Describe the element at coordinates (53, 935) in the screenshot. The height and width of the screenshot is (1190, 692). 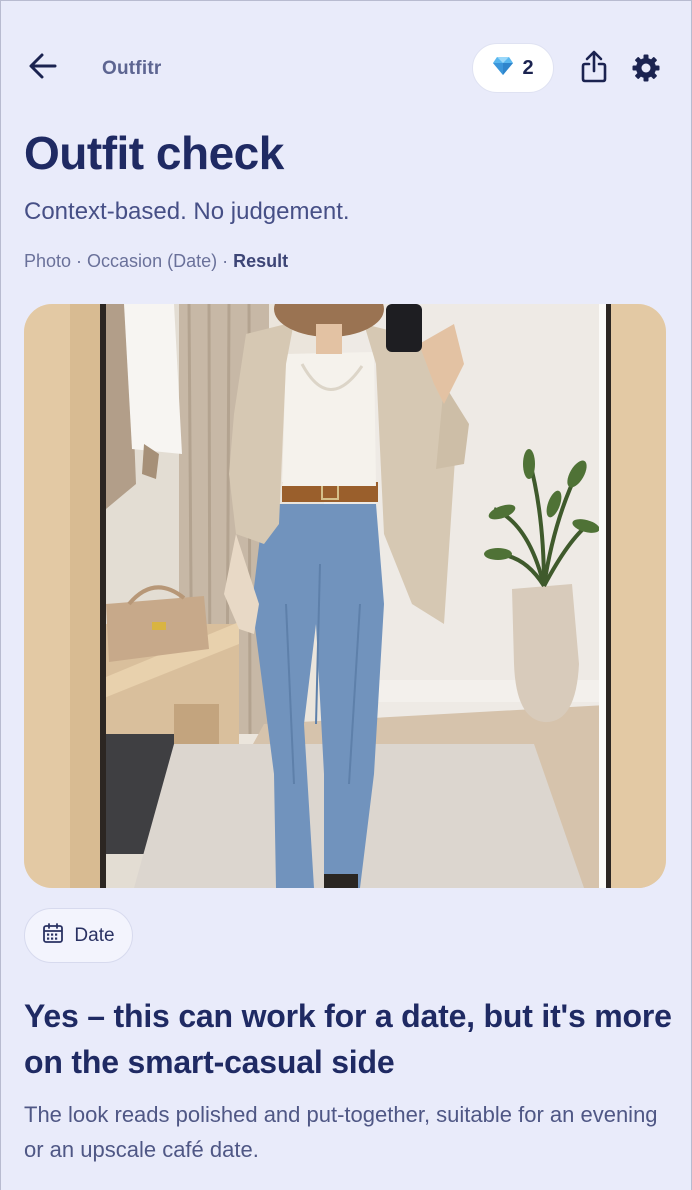
I see `calendar-icon` at that location.